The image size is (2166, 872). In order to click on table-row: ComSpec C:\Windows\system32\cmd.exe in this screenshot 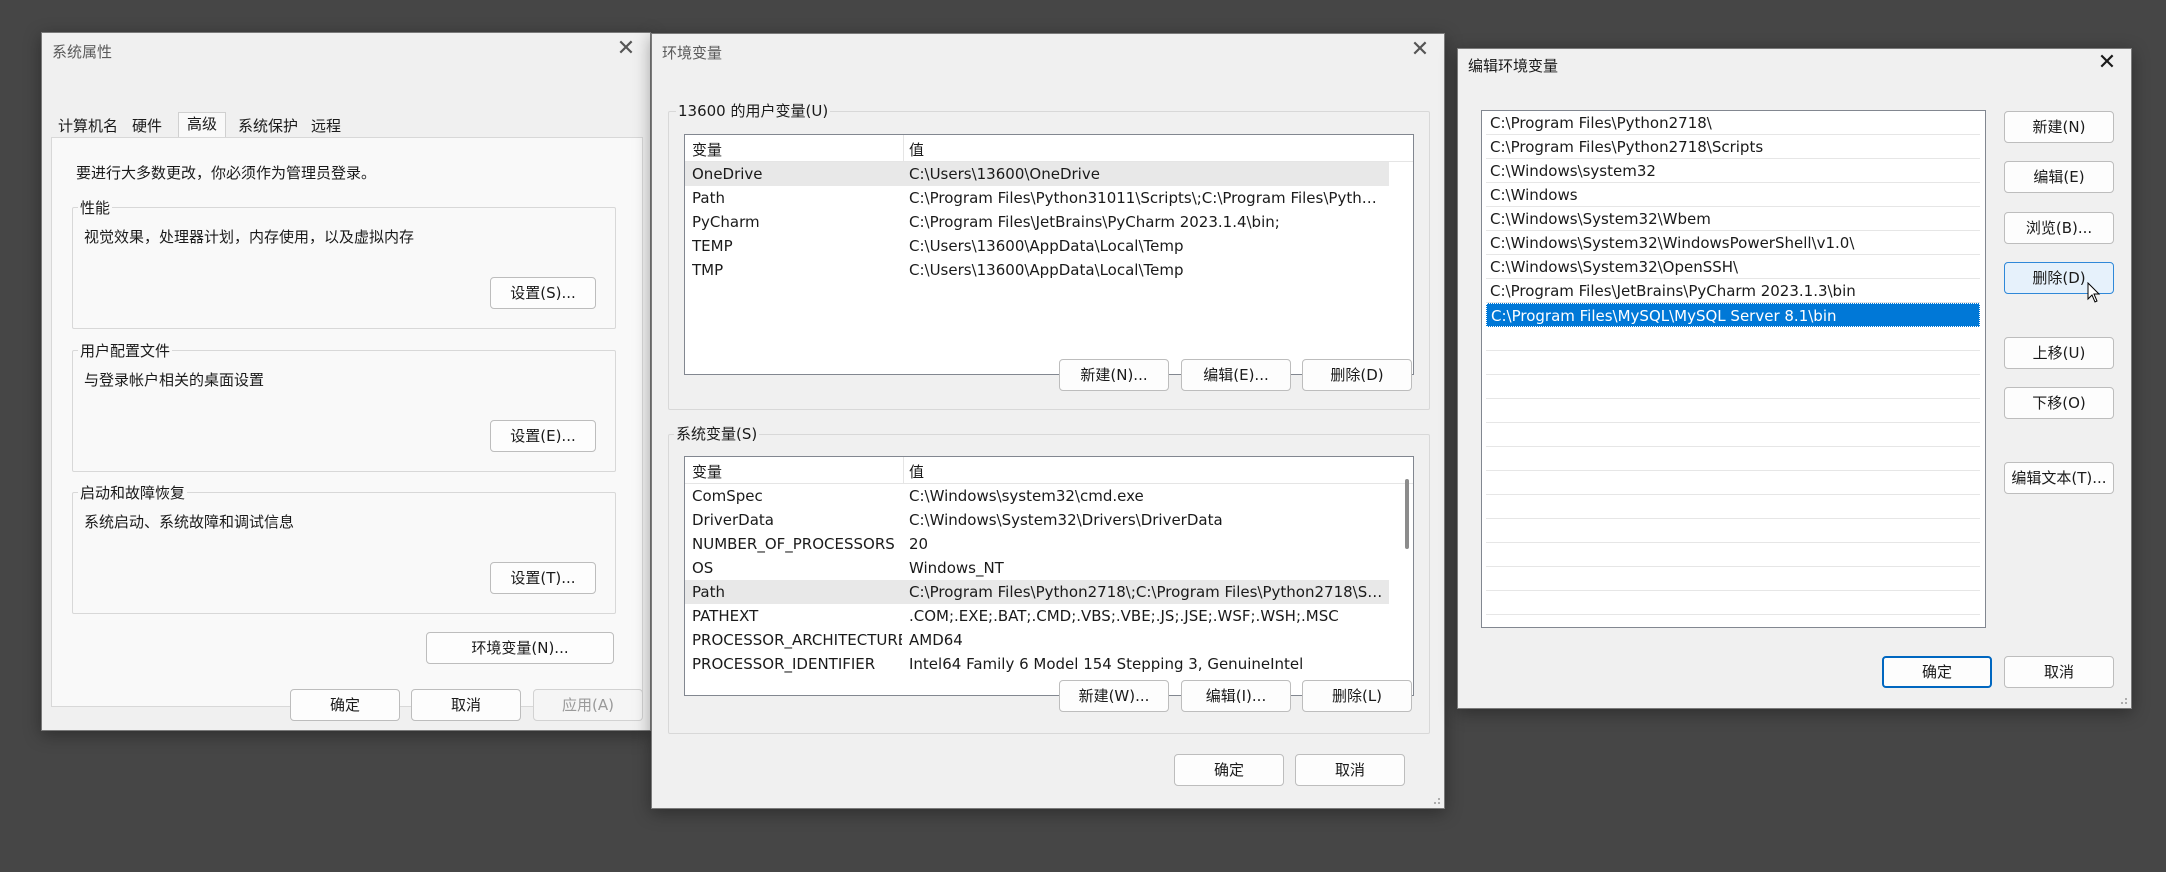, I will do `click(1037, 496)`.